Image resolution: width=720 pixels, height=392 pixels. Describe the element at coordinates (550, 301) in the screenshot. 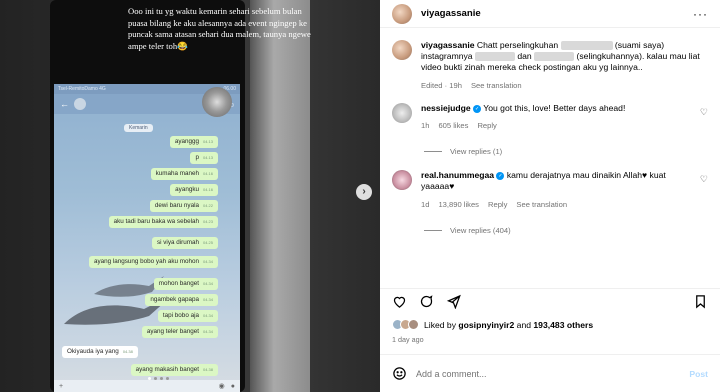

I see `post-actions-bar` at that location.